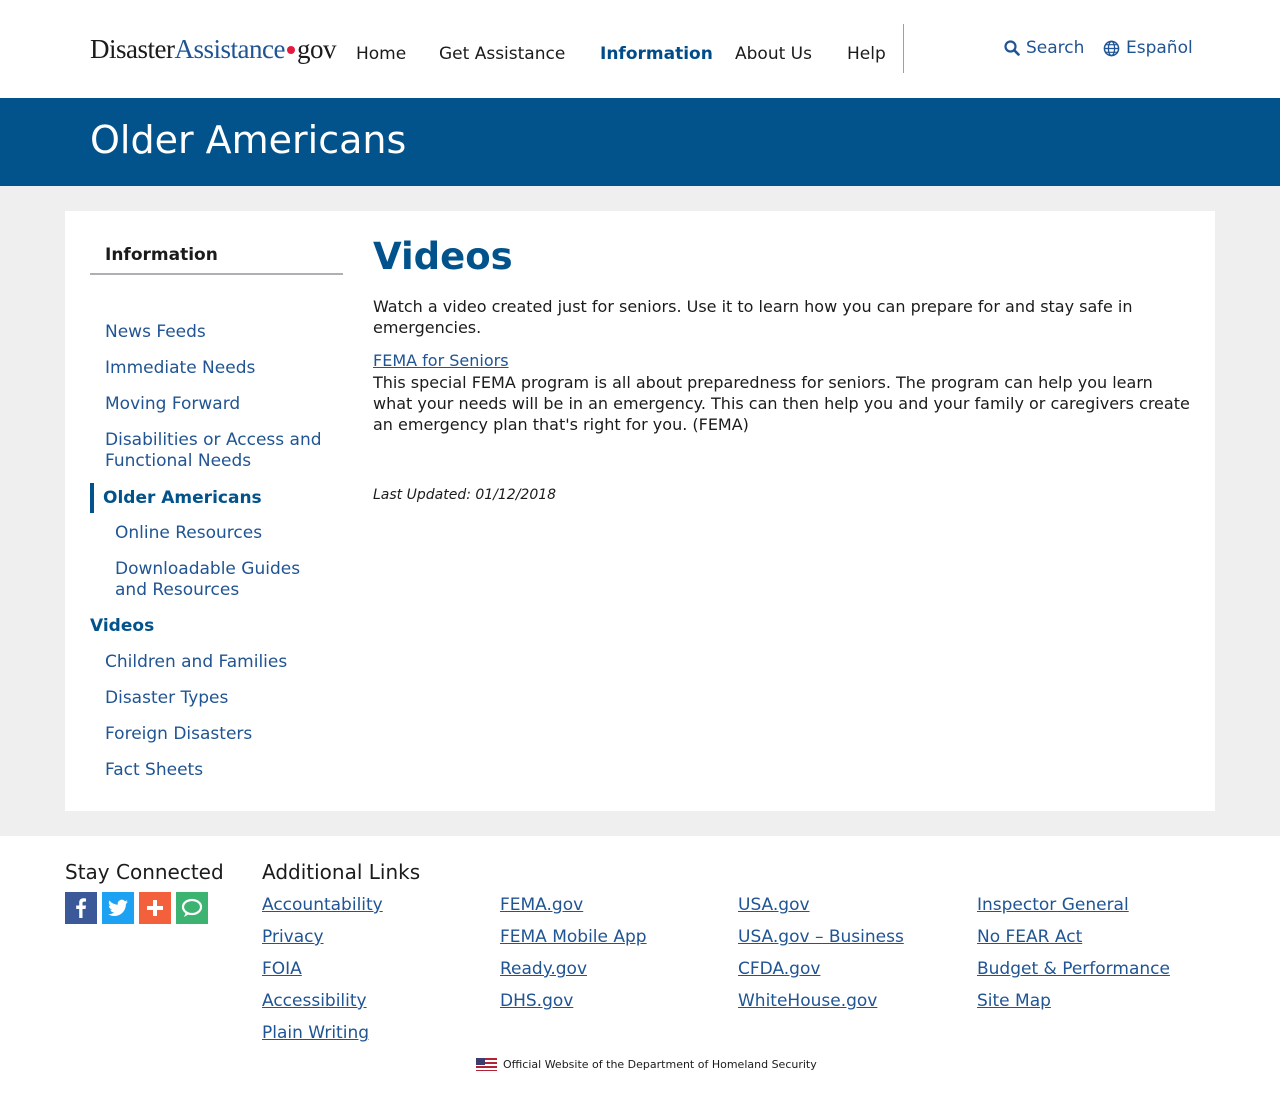 The width and height of the screenshot is (1280, 1111). What do you see at coordinates (341, 872) in the screenshot?
I see `additional-links-heading: Additional Links` at bounding box center [341, 872].